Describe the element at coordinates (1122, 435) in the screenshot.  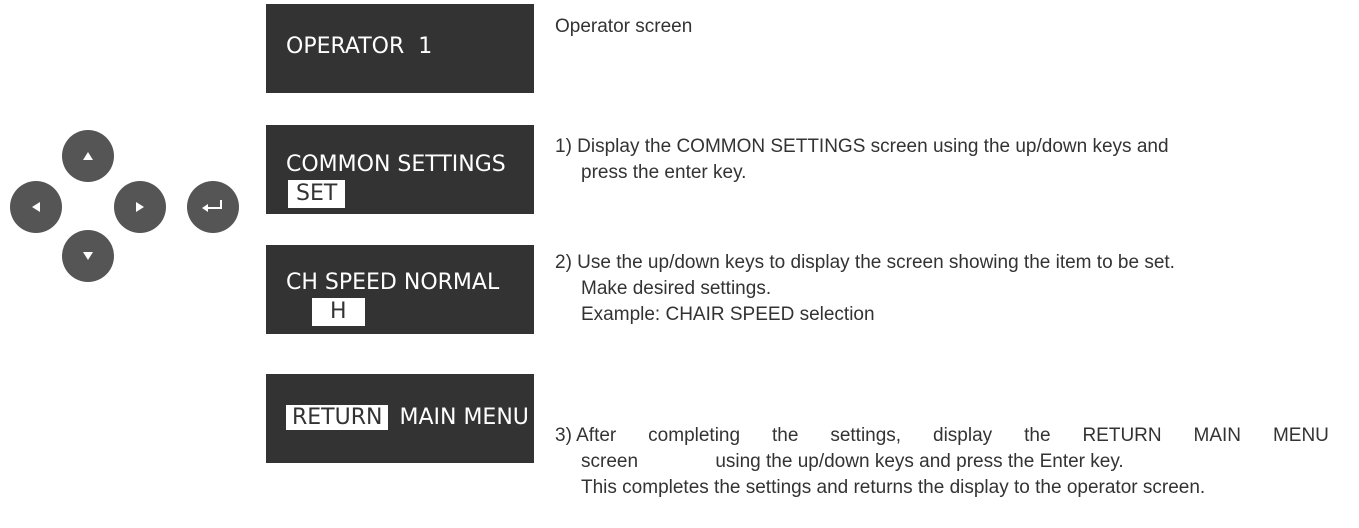
I see `desc-step3-word: RETURN` at that location.